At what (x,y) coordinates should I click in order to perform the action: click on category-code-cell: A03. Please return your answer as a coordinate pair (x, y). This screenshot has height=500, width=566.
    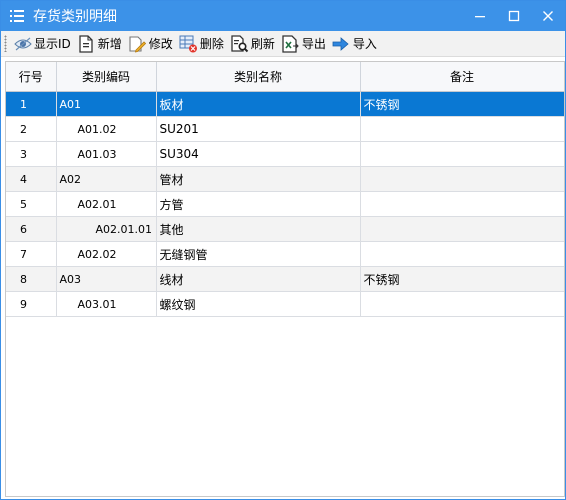
    Looking at the image, I should click on (106, 279).